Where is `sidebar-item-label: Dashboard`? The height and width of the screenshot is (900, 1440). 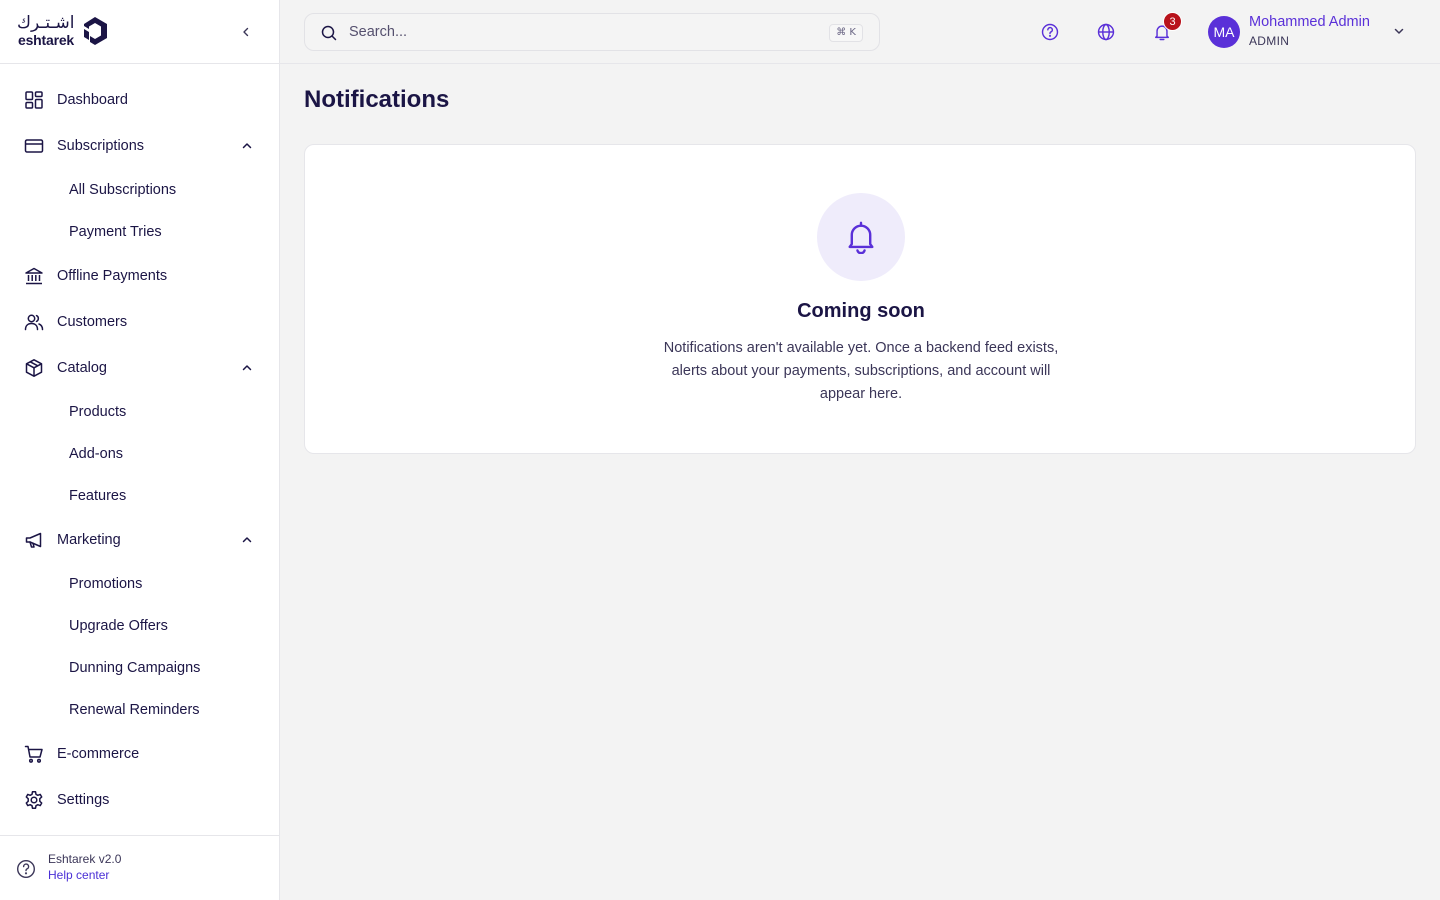
sidebar-item-label: Dashboard is located at coordinates (92, 100).